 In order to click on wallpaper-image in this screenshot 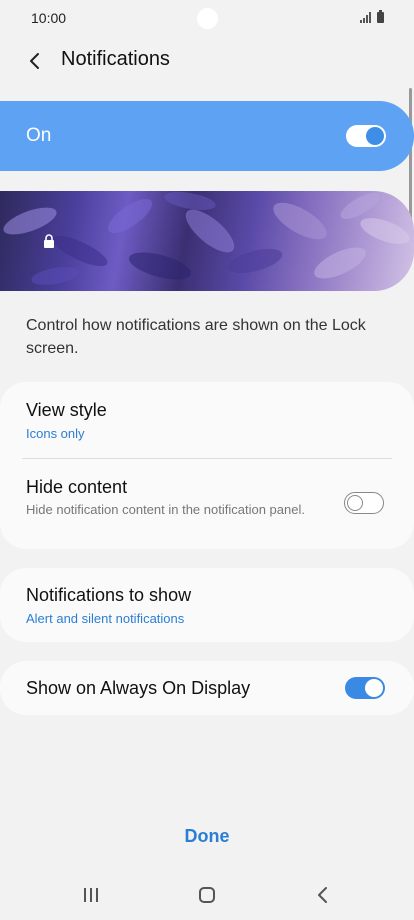, I will do `click(206, 238)`.